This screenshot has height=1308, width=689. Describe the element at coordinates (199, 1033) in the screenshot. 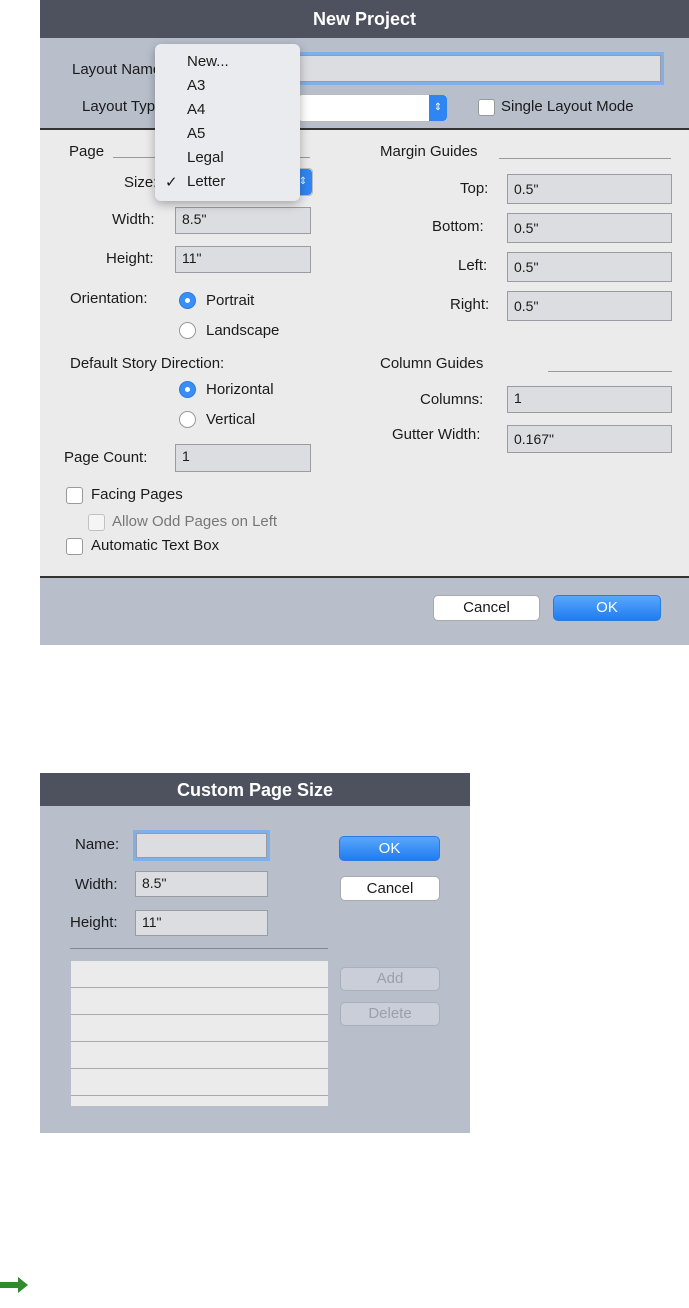

I see `custom-sizes-list` at that location.